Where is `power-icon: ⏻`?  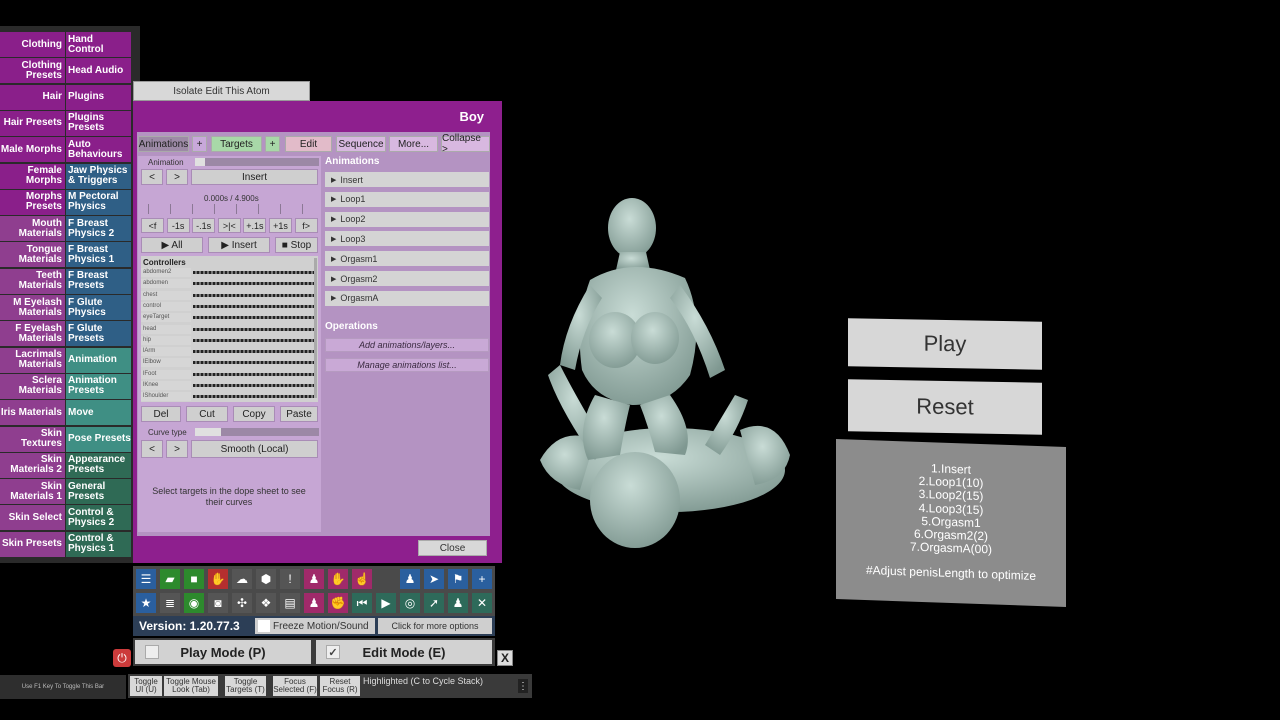
power-icon: ⏻ is located at coordinates (122, 658).